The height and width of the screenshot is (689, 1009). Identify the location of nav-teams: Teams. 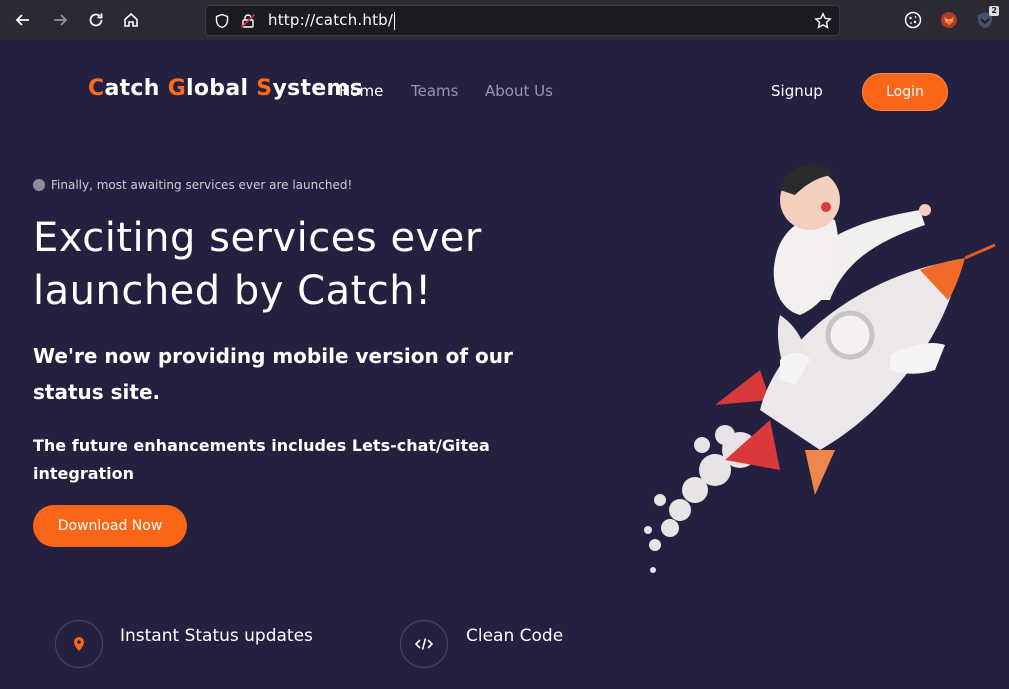
(434, 91).